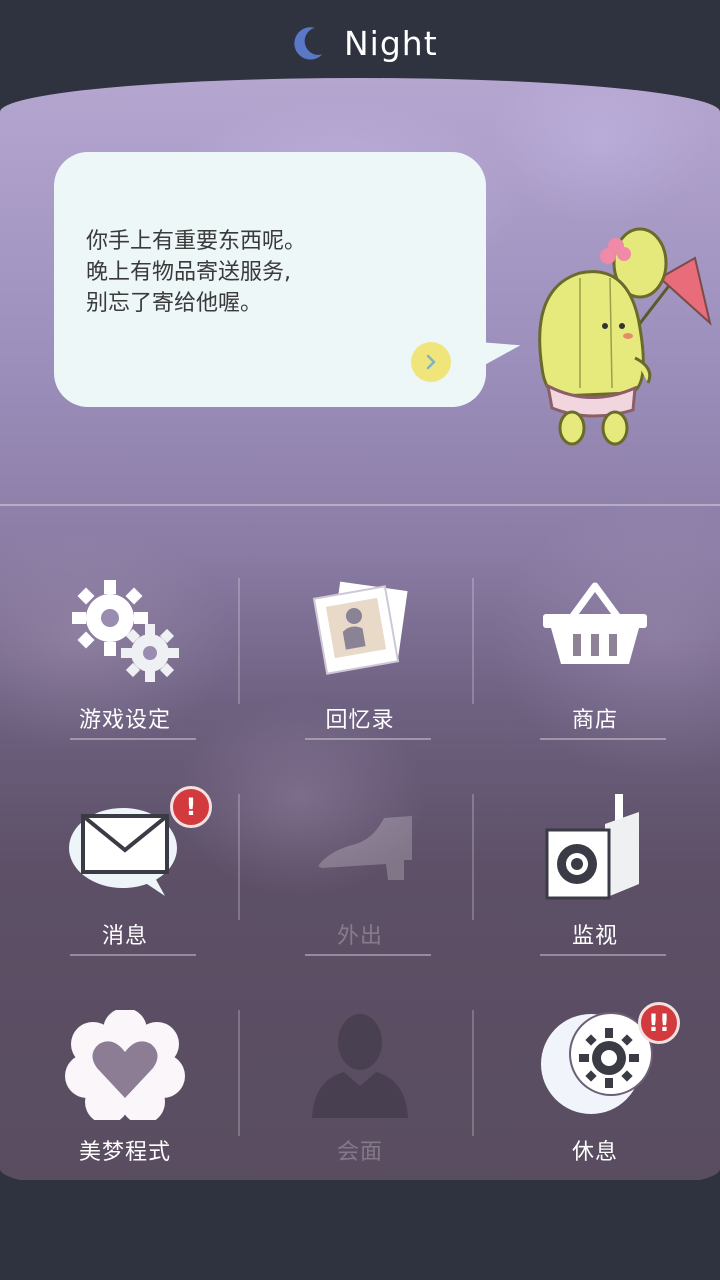  What do you see at coordinates (360, 720) in the screenshot?
I see `menu-item-label: 回忆录` at bounding box center [360, 720].